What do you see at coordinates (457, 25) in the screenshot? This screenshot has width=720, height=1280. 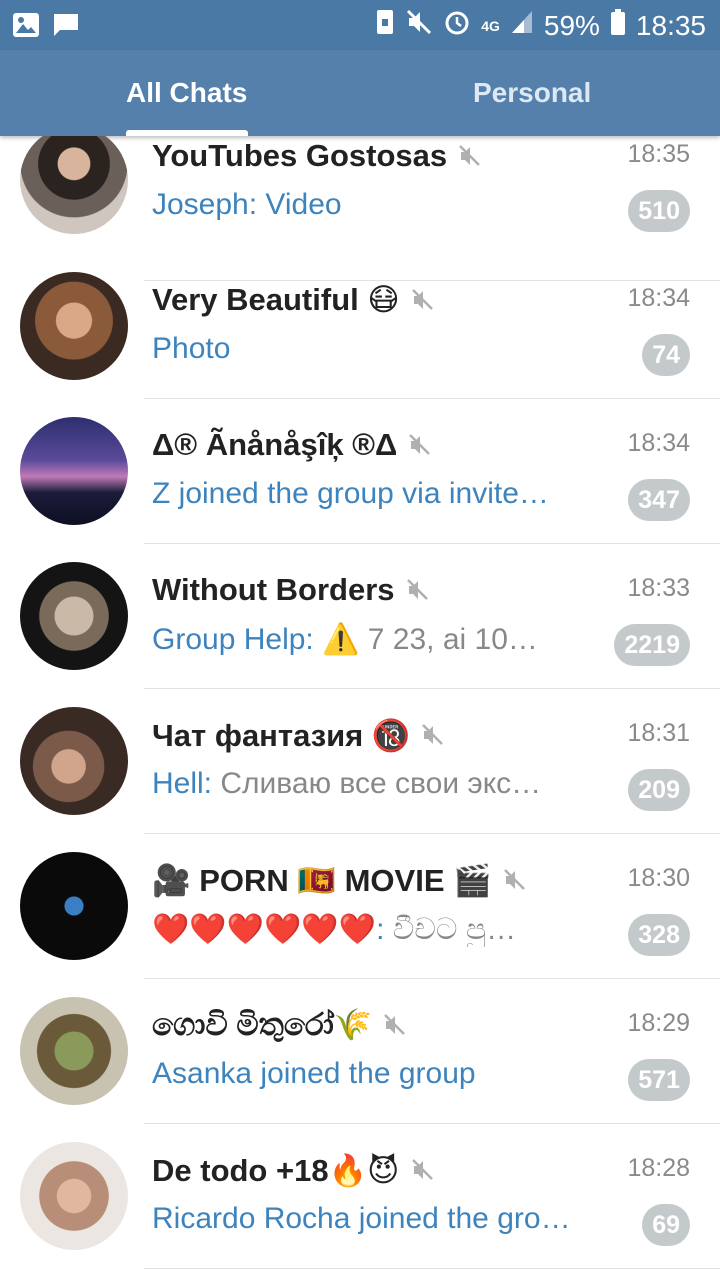 I see `alarm-icon` at bounding box center [457, 25].